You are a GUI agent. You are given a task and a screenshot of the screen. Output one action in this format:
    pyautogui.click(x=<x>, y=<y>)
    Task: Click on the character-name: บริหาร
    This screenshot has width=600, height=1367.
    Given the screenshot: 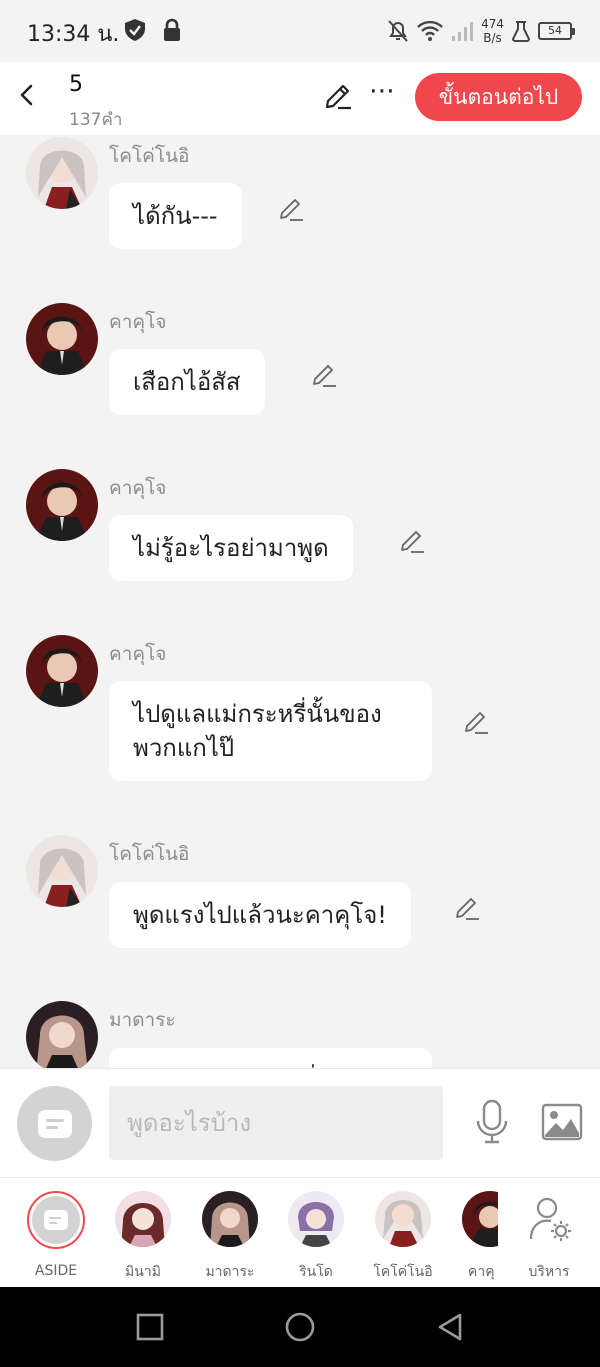 What is the action you would take?
    pyautogui.click(x=549, y=1272)
    